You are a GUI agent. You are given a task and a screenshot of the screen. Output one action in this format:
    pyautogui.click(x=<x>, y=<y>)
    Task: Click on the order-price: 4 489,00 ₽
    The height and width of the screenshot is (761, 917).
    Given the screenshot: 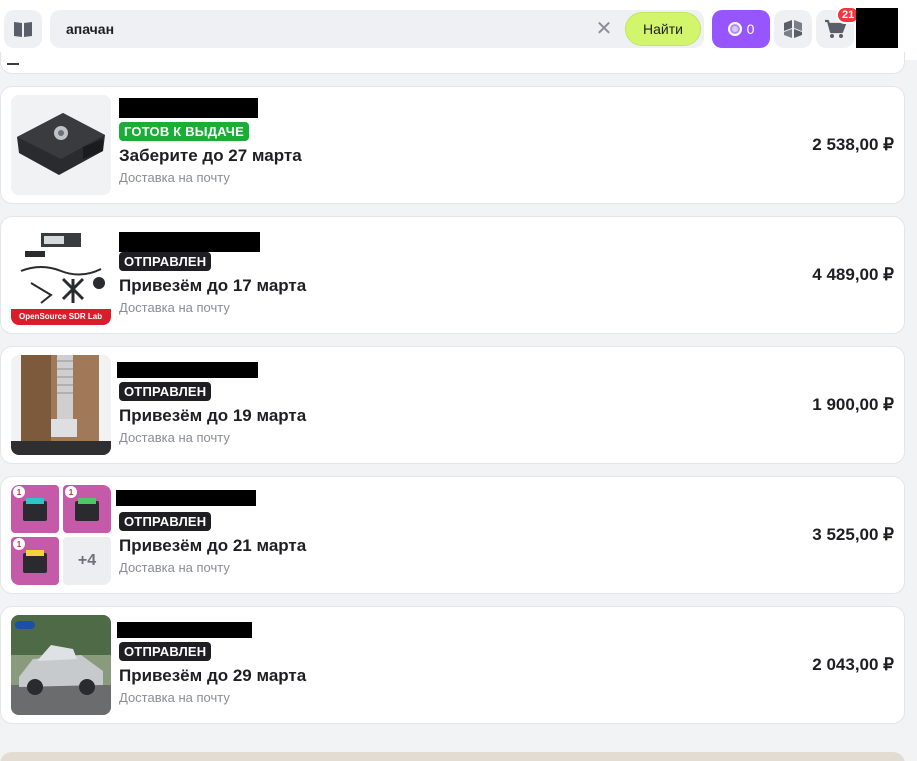 What is the action you would take?
    pyautogui.click(x=853, y=274)
    